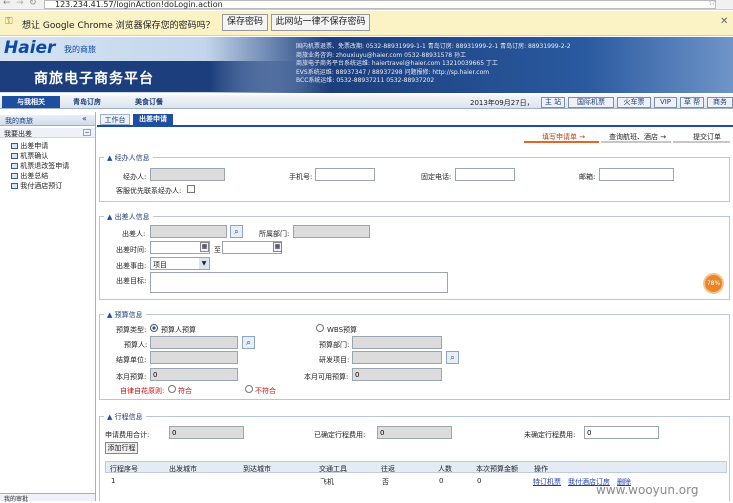 This screenshot has width=733, height=503. What do you see at coordinates (647, 490) in the screenshot?
I see `watermark: www.wooyun.org` at bounding box center [647, 490].